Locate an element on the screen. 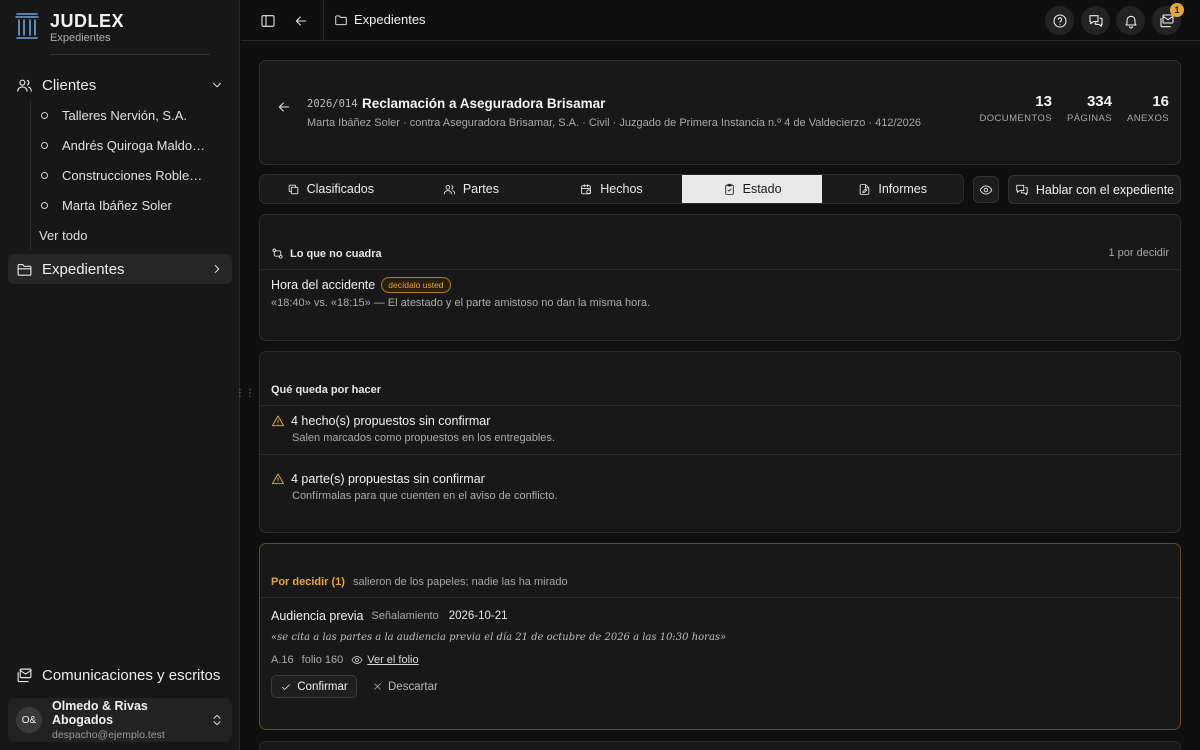 This screenshot has height=750, width=1200. client-name: Marta Ibáñez Soler is located at coordinates (117, 205).